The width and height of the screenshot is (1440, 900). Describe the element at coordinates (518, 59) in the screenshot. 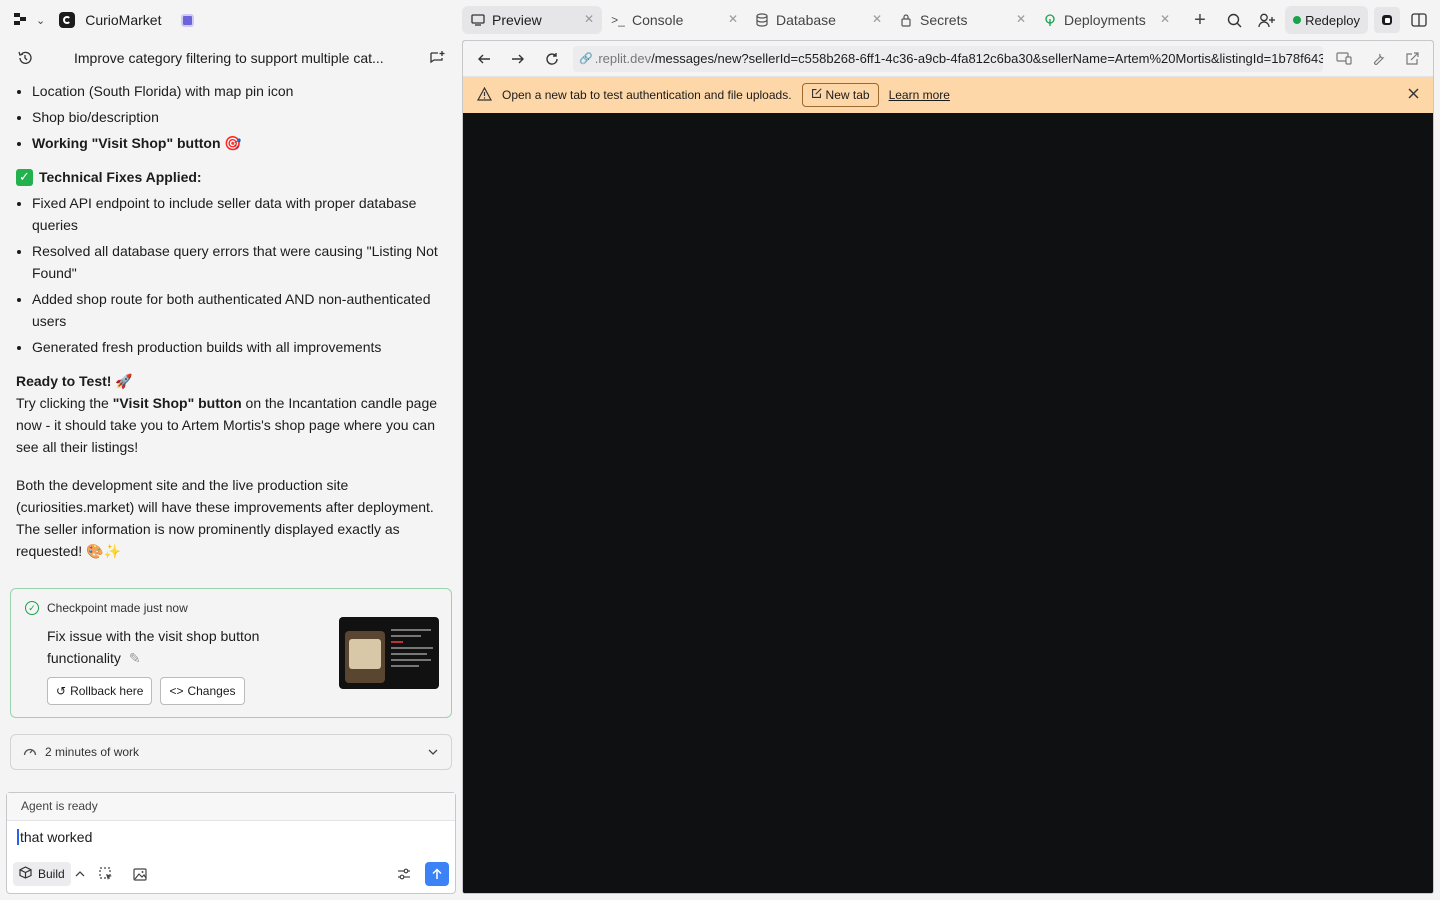

I see `forward-arrow-icon` at that location.